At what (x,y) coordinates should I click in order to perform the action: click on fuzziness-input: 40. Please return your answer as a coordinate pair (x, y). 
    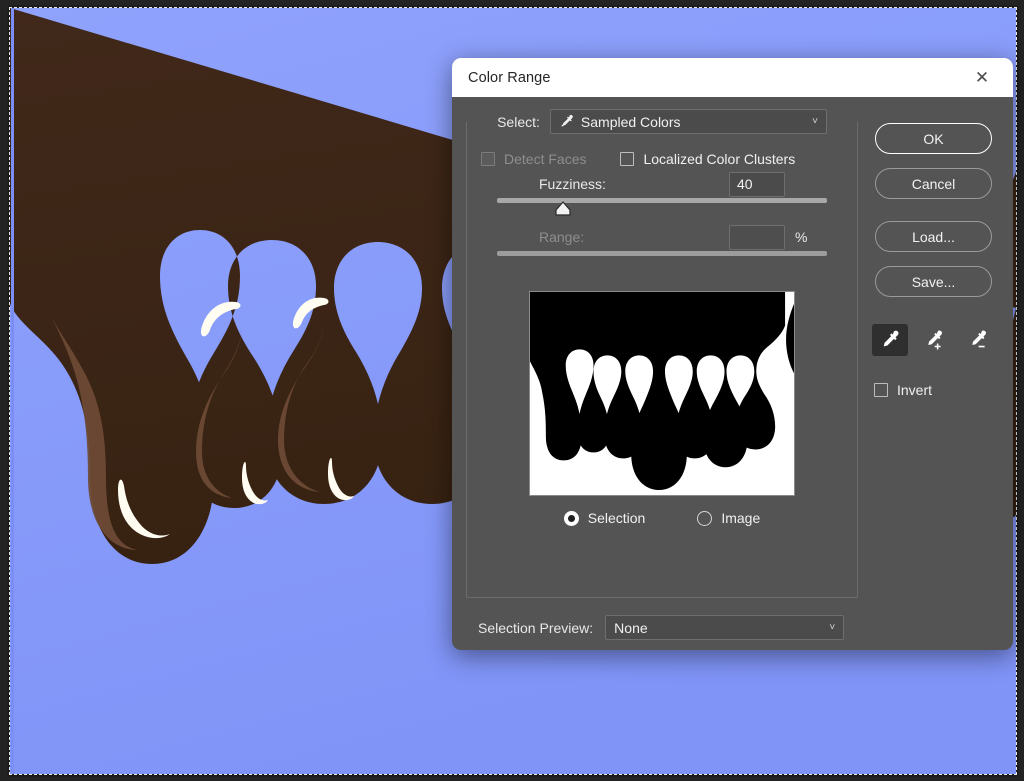
    Looking at the image, I should click on (757, 184).